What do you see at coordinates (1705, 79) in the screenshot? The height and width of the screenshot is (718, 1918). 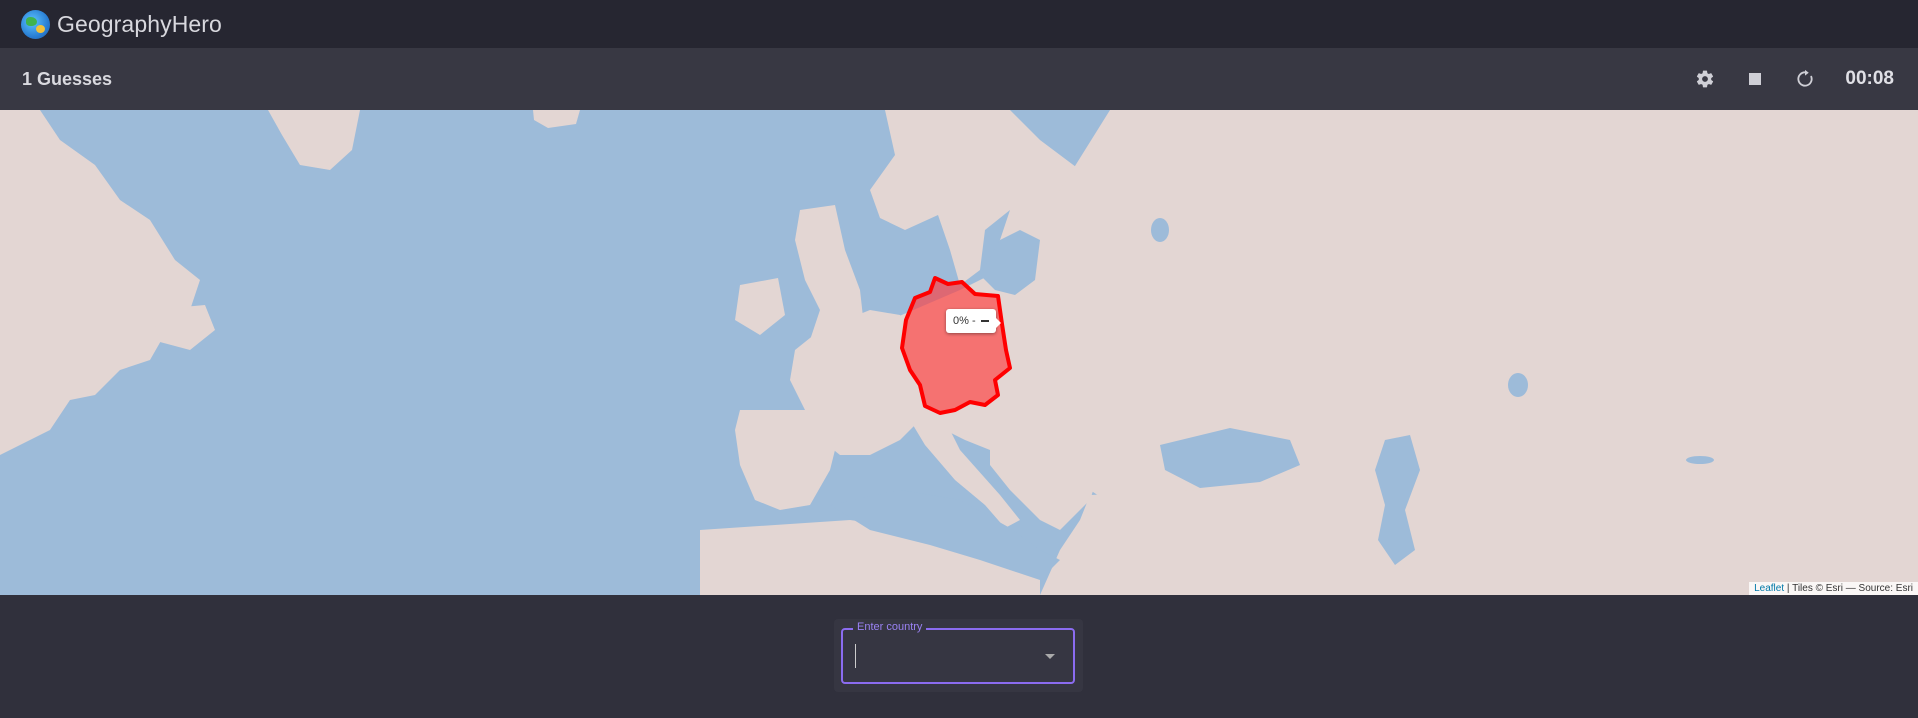 I see `gear-icon` at bounding box center [1705, 79].